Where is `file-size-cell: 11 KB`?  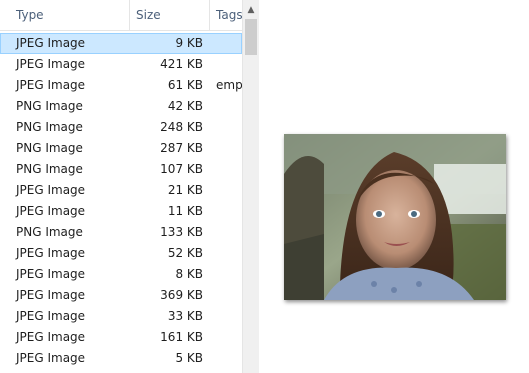
file-size-cell: 11 KB is located at coordinates (185, 211).